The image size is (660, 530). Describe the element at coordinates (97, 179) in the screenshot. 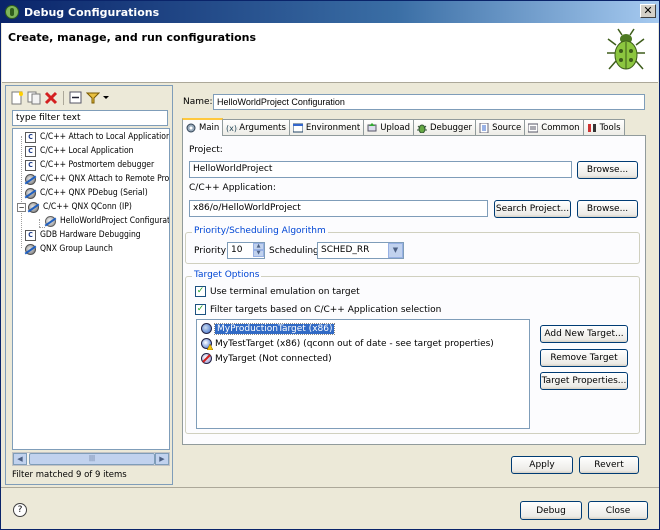

I see `tree-item-qnx-attach-remote: C/C++ QNX Attach to Remote Process` at that location.